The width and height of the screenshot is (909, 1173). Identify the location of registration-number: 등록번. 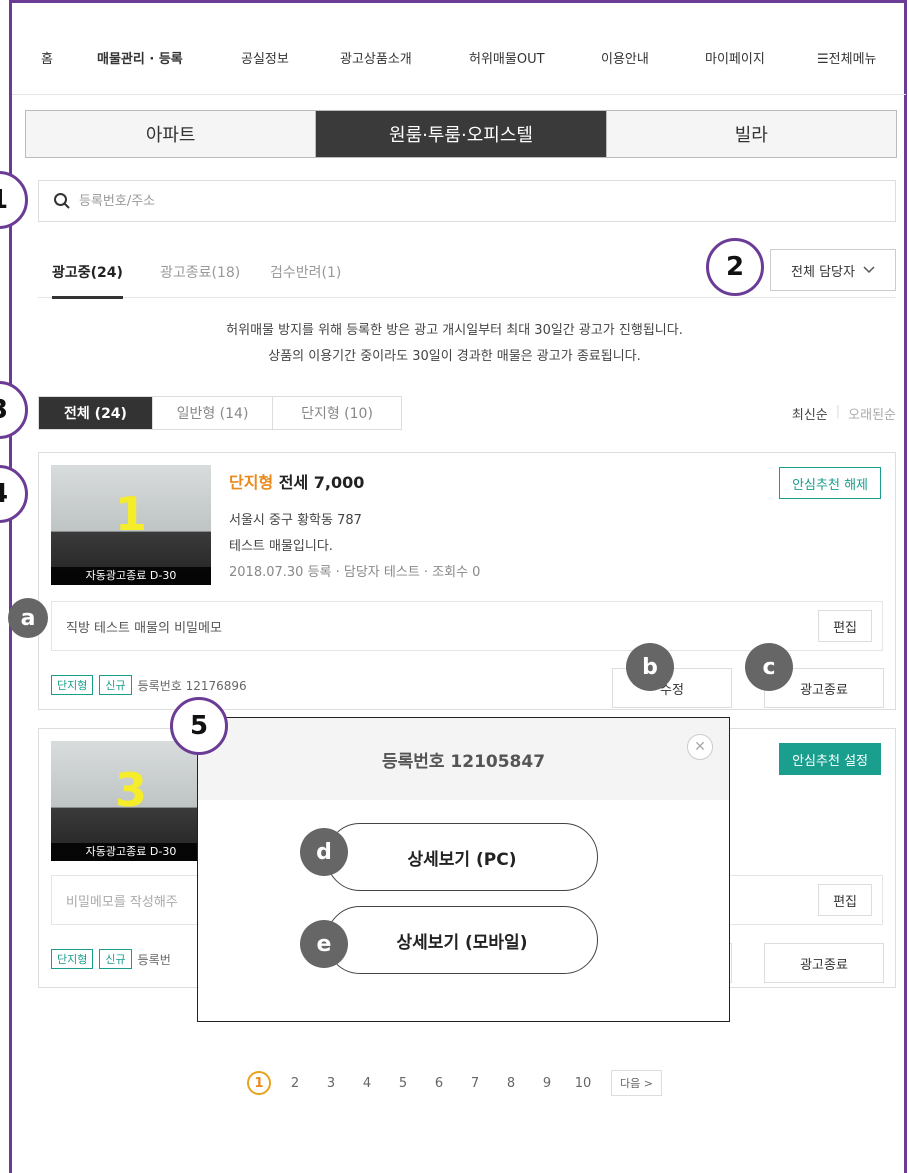
(154, 959).